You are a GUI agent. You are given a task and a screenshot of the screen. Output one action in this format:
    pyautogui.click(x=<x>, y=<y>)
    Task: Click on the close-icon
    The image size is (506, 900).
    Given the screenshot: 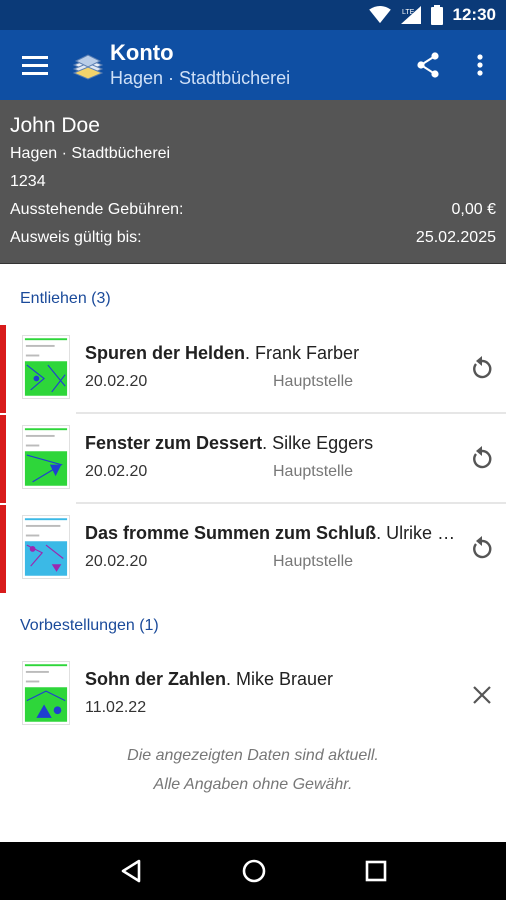 What is the action you would take?
    pyautogui.click(x=482, y=695)
    